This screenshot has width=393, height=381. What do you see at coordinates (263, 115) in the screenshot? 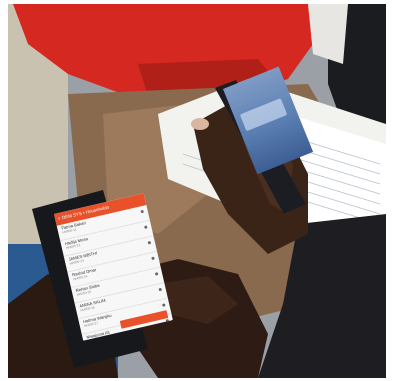
I see `screen-glare` at bounding box center [263, 115].